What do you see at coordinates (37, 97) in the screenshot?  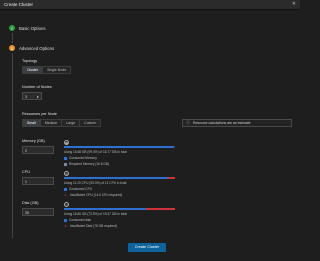 I see `spinner-icon: ⬍` at bounding box center [37, 97].